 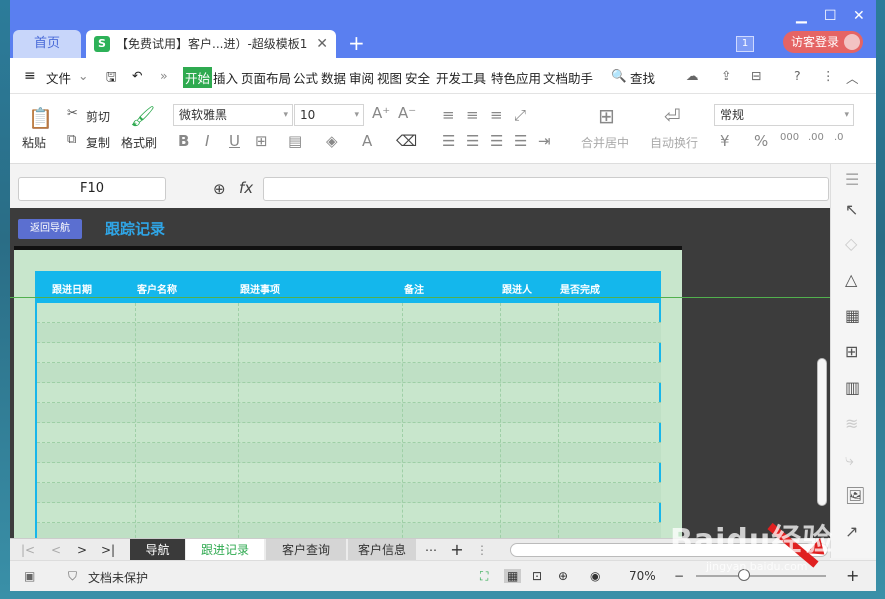 I want to click on menu-doc-assistant: 文档助手, so click(x=568, y=77).